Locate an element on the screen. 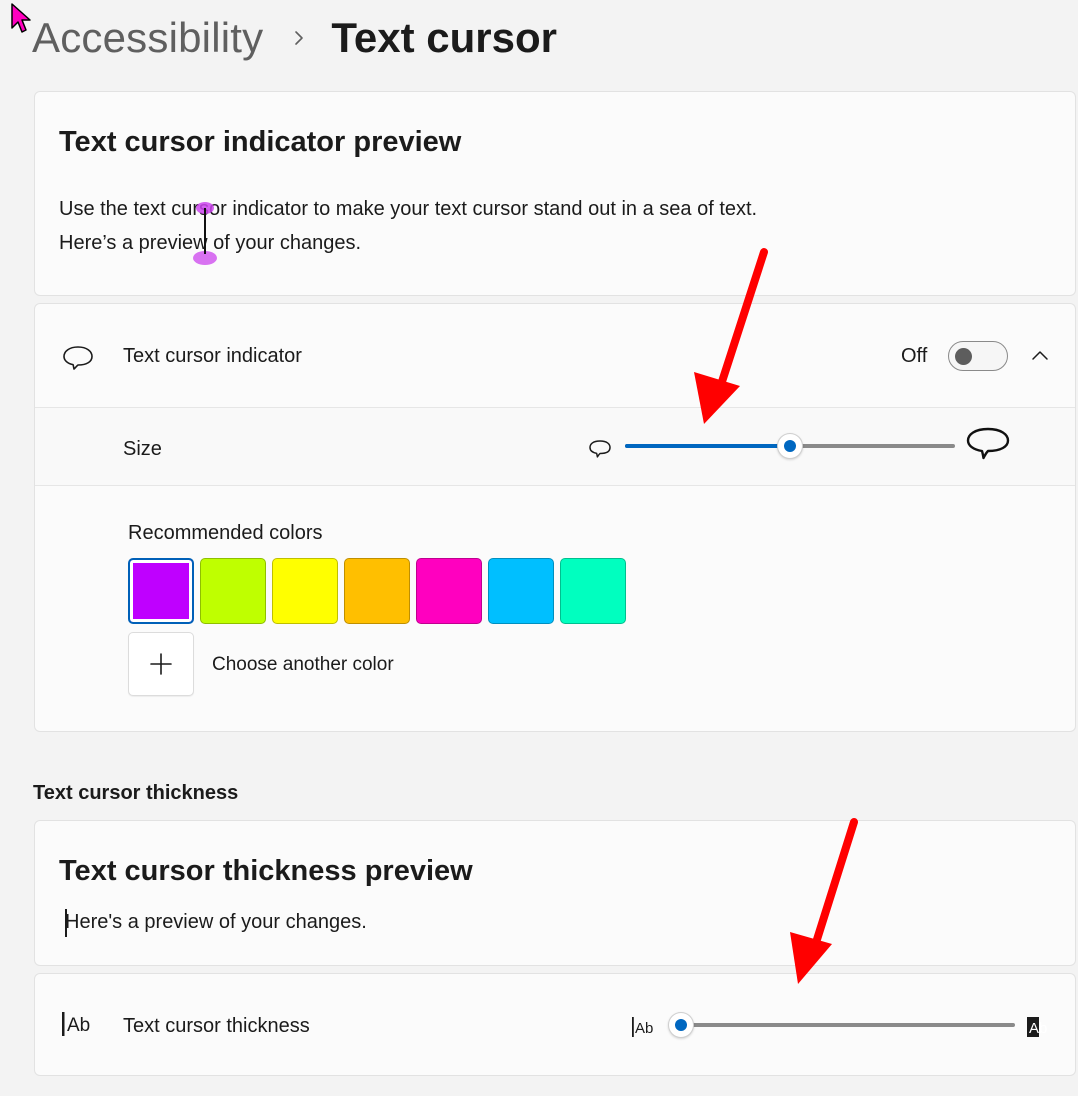  thickness-slider-thumb is located at coordinates (681, 1025).